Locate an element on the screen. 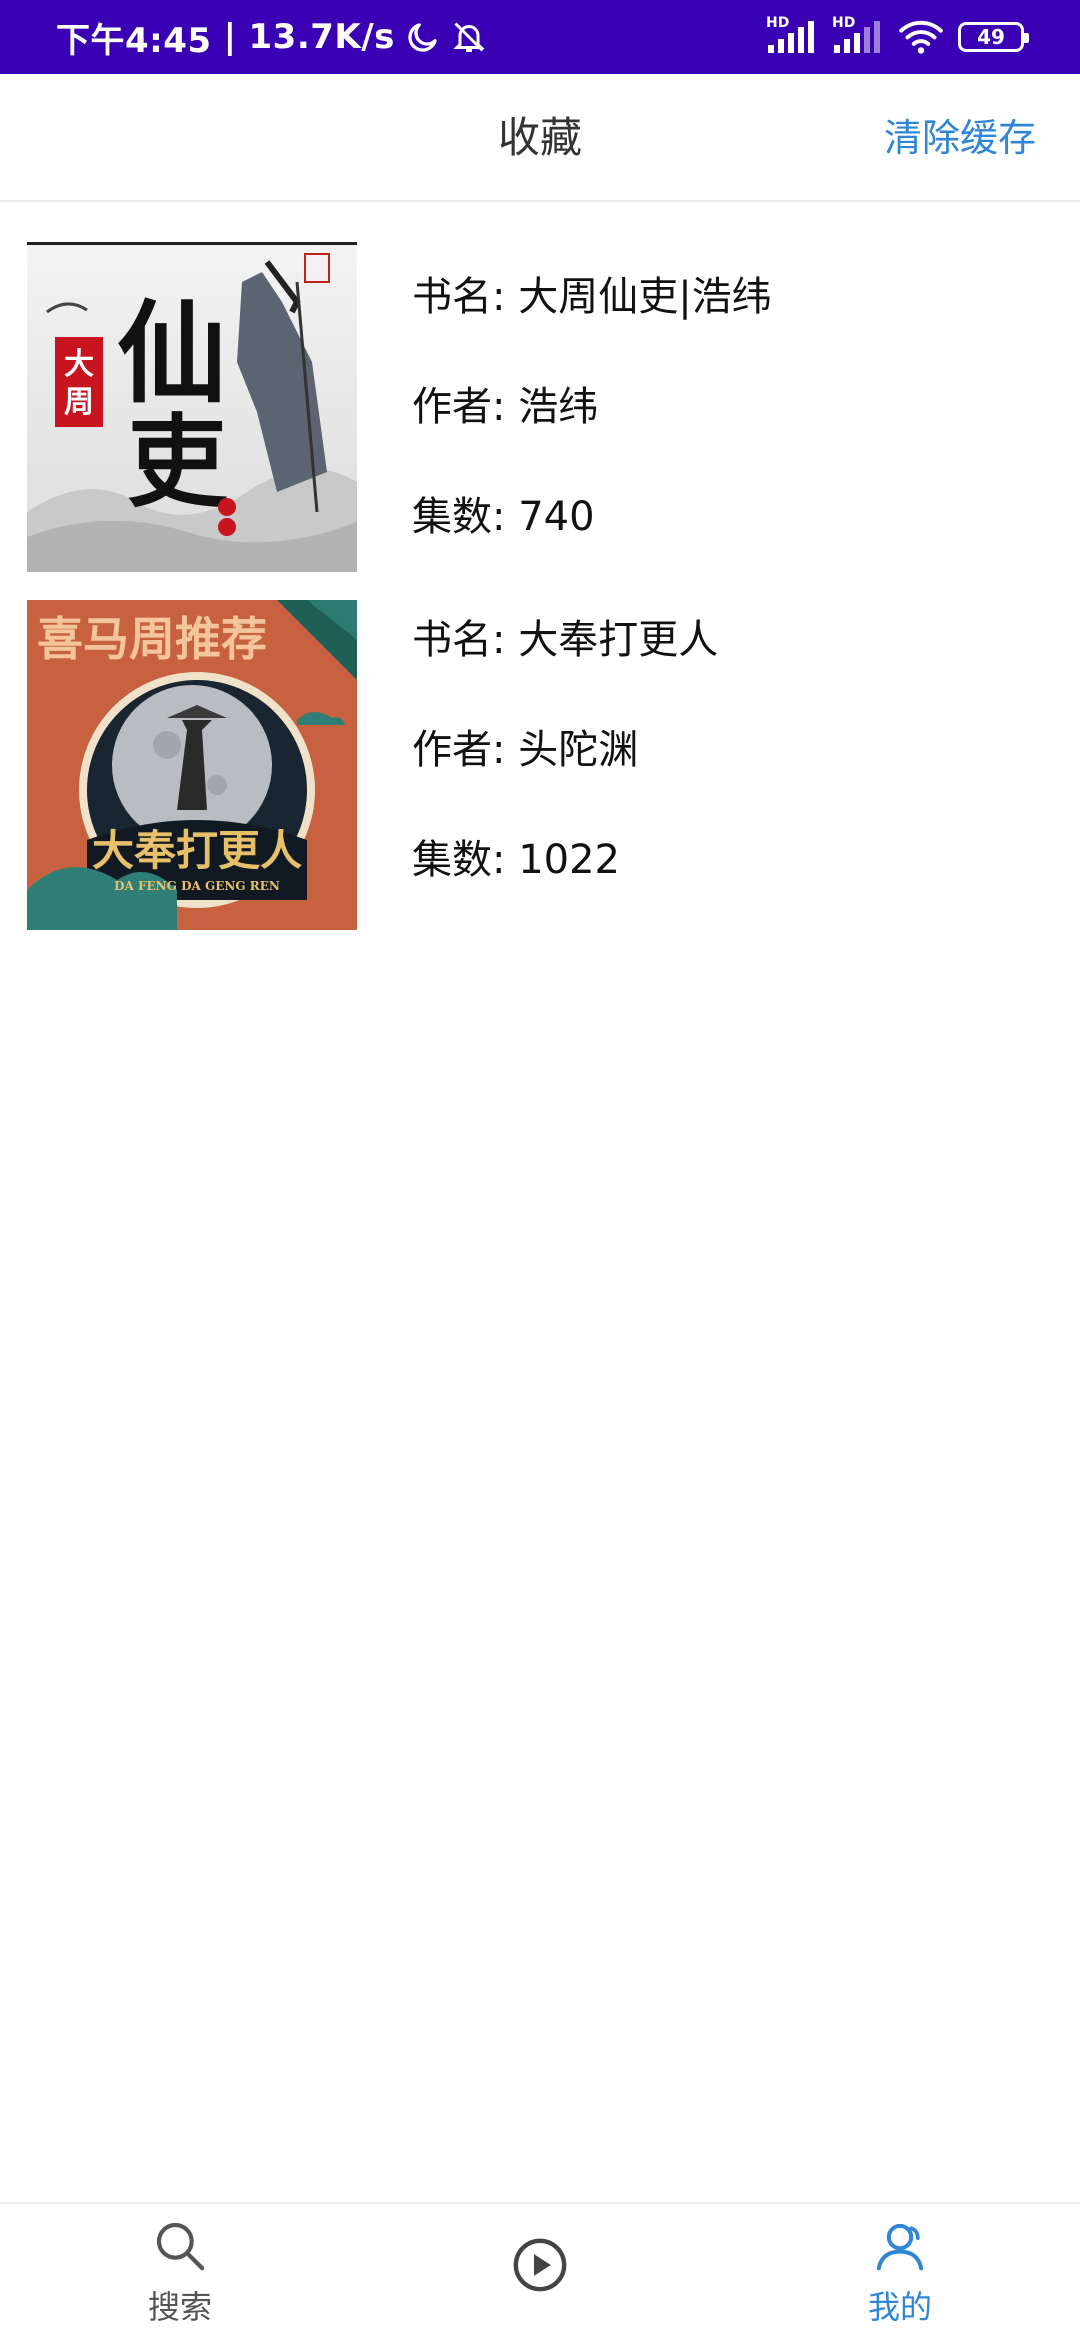 The image size is (1080, 2340). cover-subtitle: DA FENG DA GENG REN is located at coordinates (197, 886).